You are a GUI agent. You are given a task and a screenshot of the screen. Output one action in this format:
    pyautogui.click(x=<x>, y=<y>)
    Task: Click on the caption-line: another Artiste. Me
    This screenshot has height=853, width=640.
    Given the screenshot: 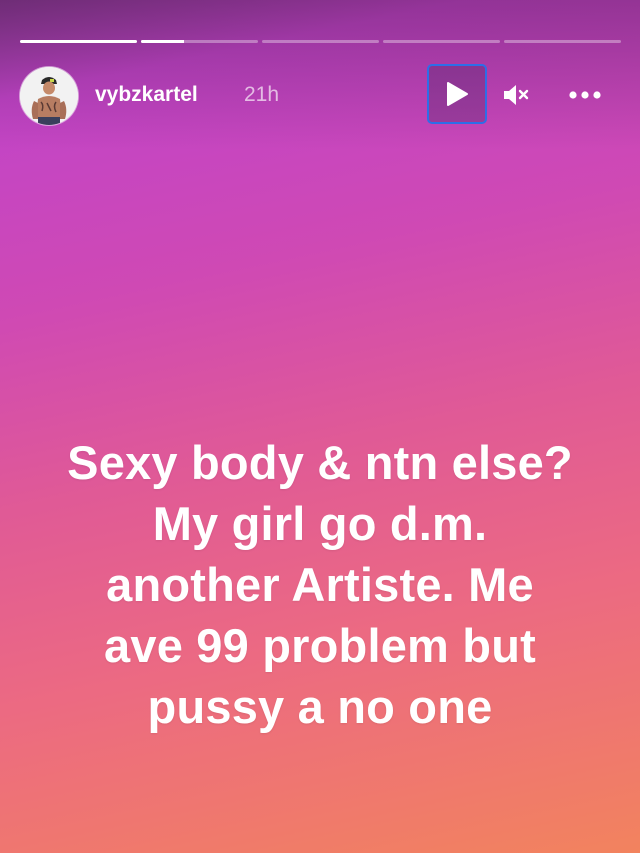 What is the action you would take?
    pyautogui.click(x=320, y=584)
    